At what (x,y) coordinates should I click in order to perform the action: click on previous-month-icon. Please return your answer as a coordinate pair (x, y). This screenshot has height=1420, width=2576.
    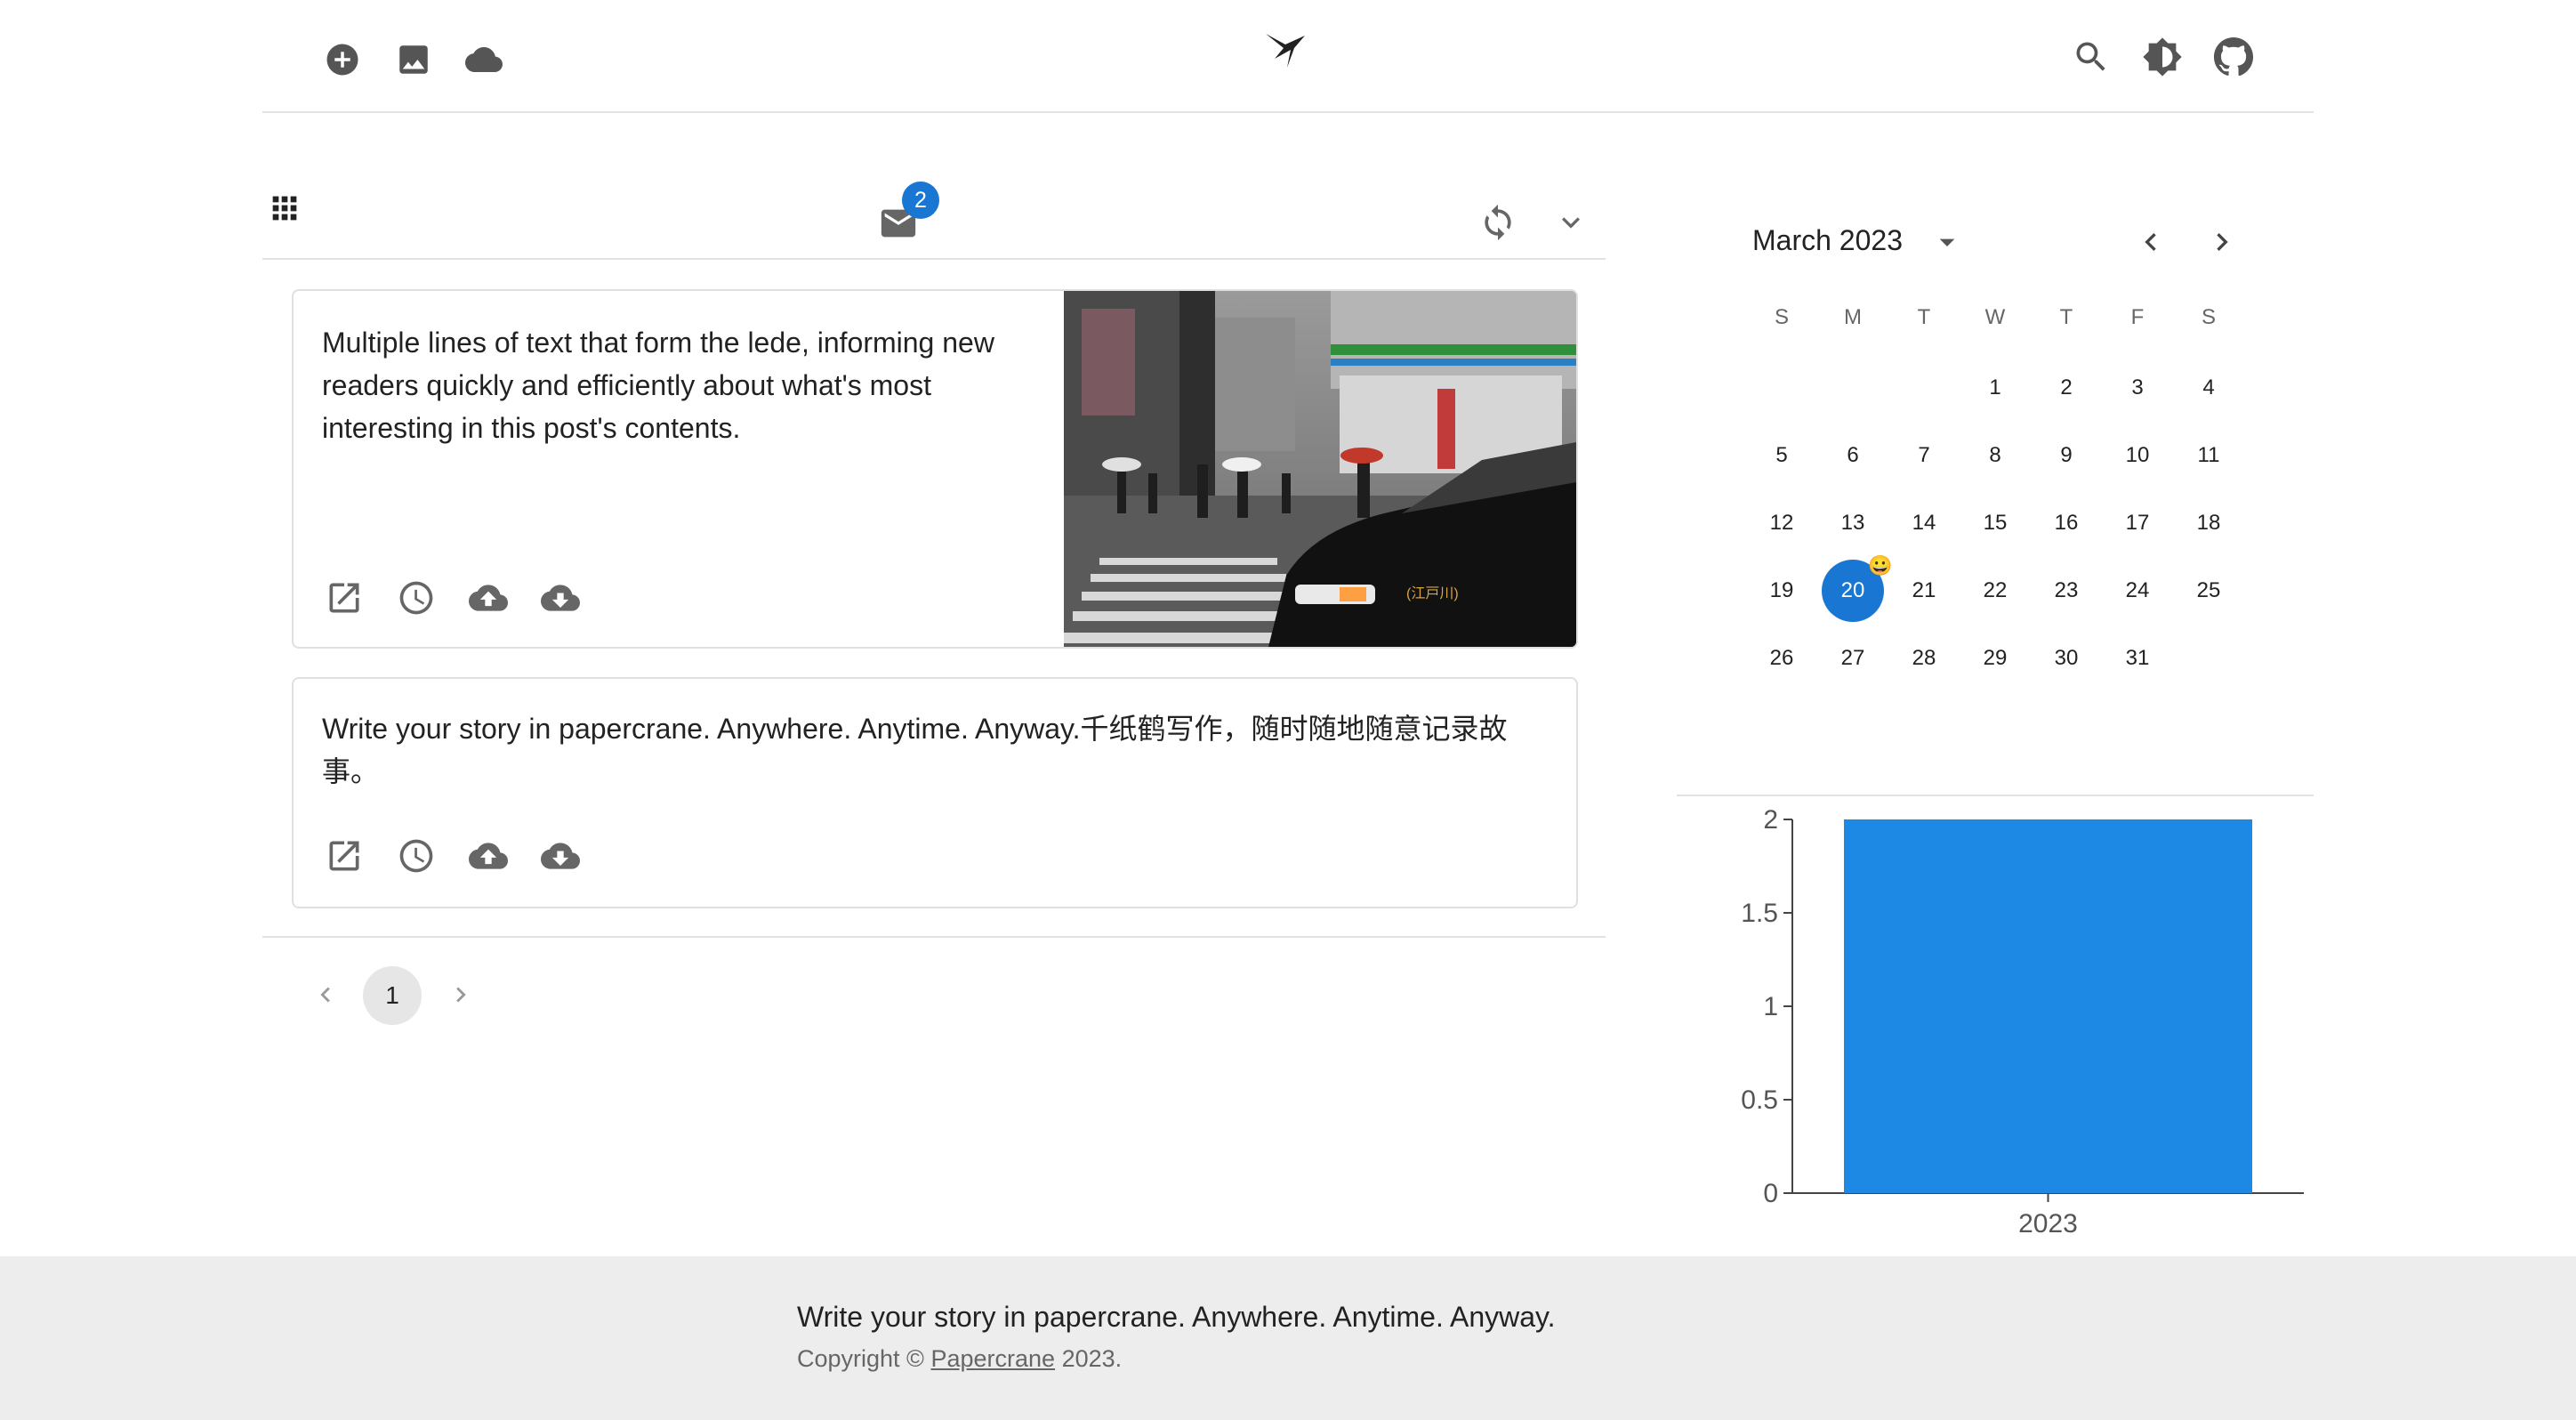
    Looking at the image, I should click on (2150, 242).